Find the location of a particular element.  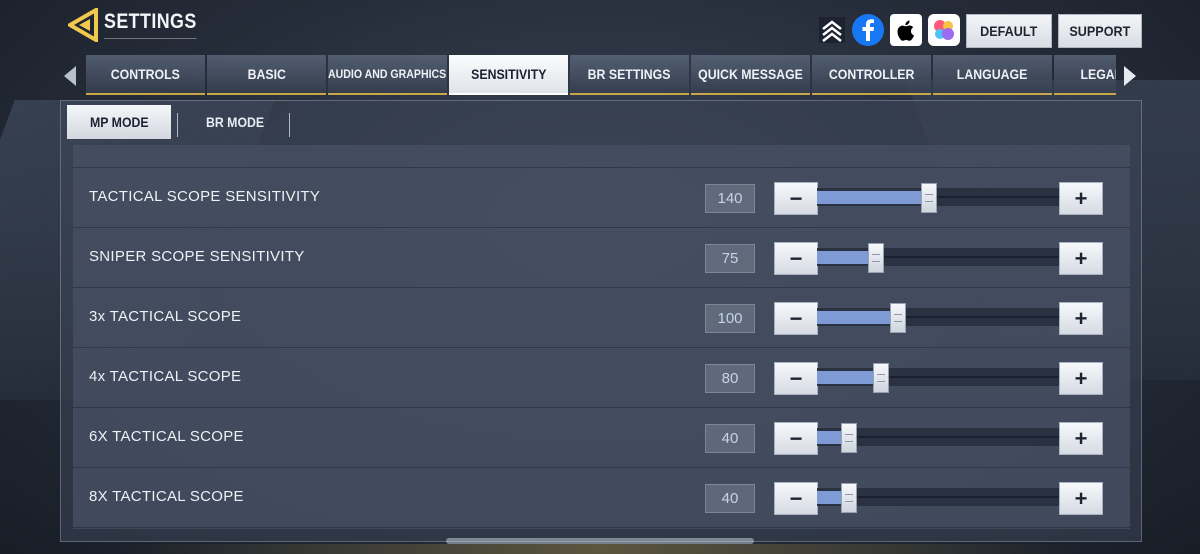

setting-value: 75 is located at coordinates (730, 258).